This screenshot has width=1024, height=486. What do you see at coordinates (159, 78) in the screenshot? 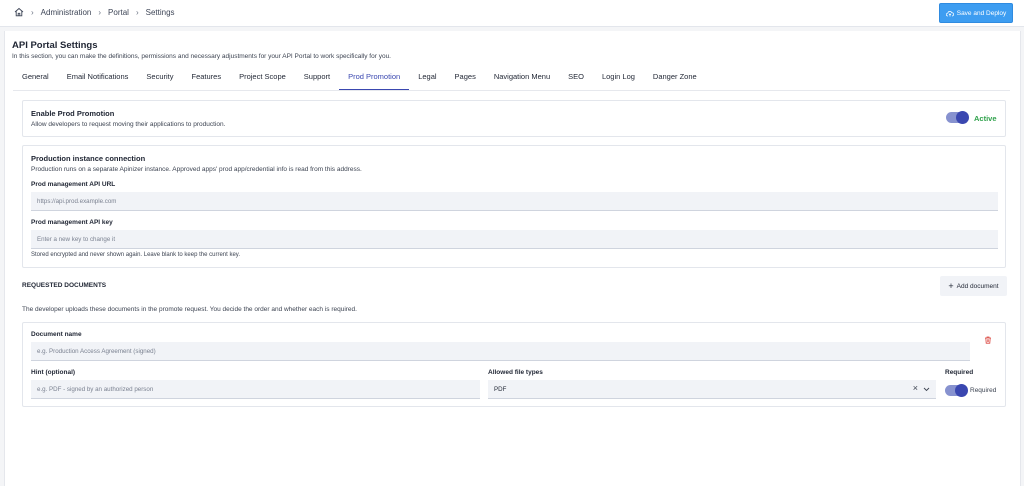
I see `tab-security: Security` at bounding box center [159, 78].